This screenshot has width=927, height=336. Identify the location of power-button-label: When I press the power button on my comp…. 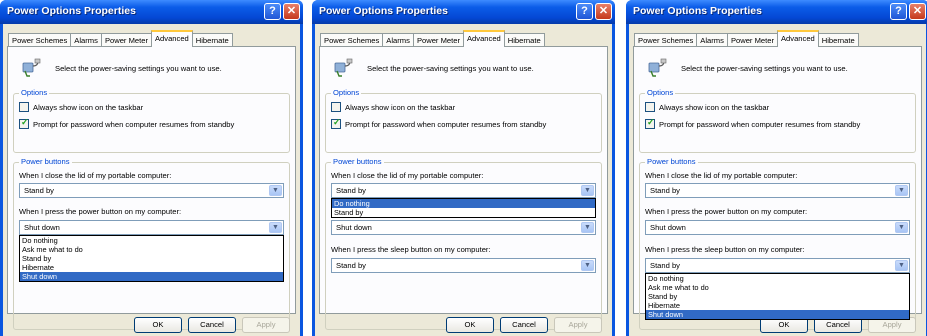
(726, 211).